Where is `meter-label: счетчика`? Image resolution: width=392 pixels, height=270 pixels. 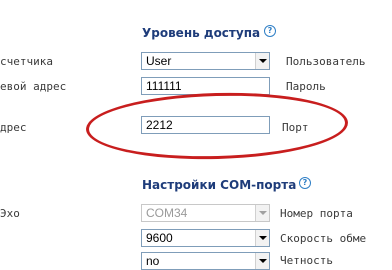
meter-label: счетчика is located at coordinates (26, 61).